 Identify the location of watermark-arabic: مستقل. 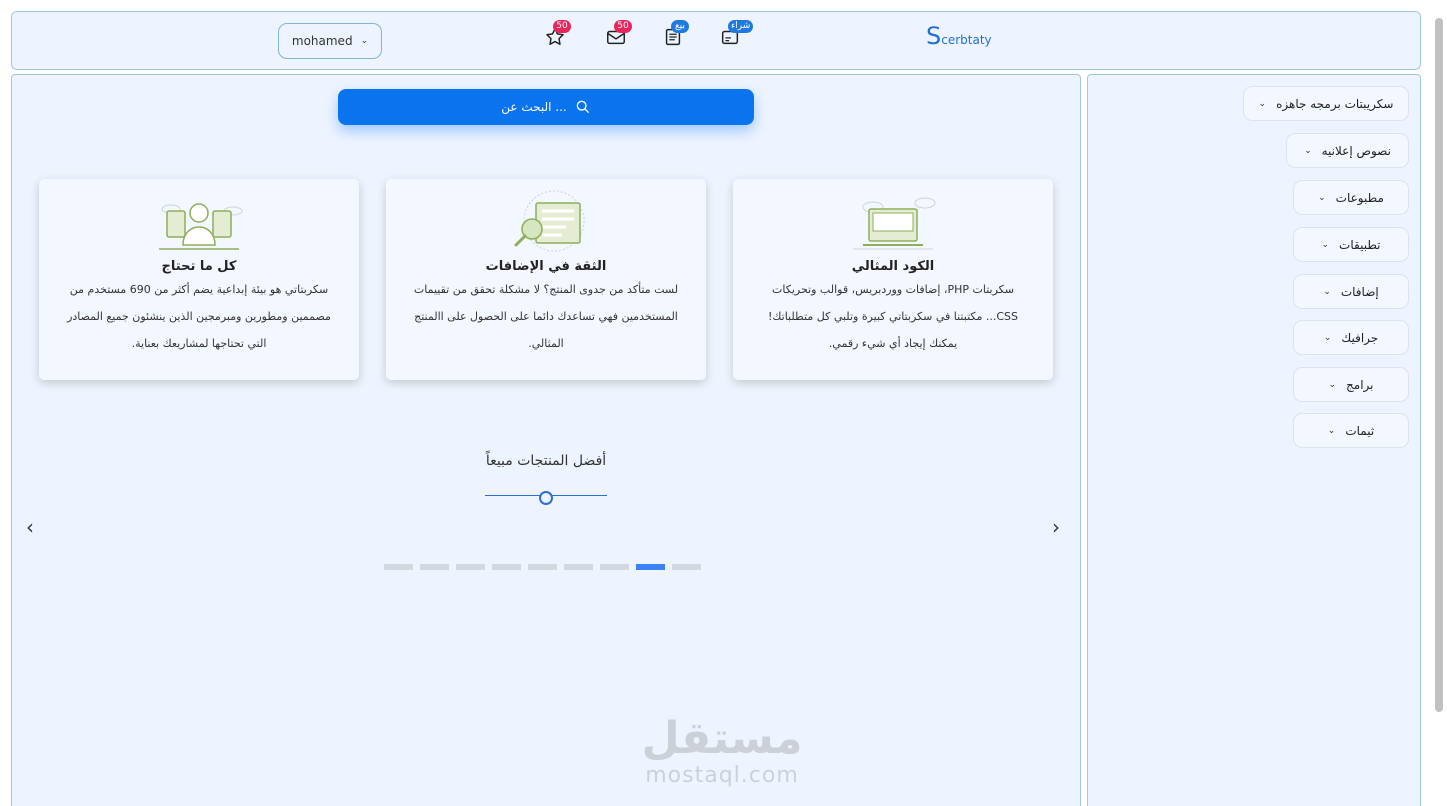
(722, 738).